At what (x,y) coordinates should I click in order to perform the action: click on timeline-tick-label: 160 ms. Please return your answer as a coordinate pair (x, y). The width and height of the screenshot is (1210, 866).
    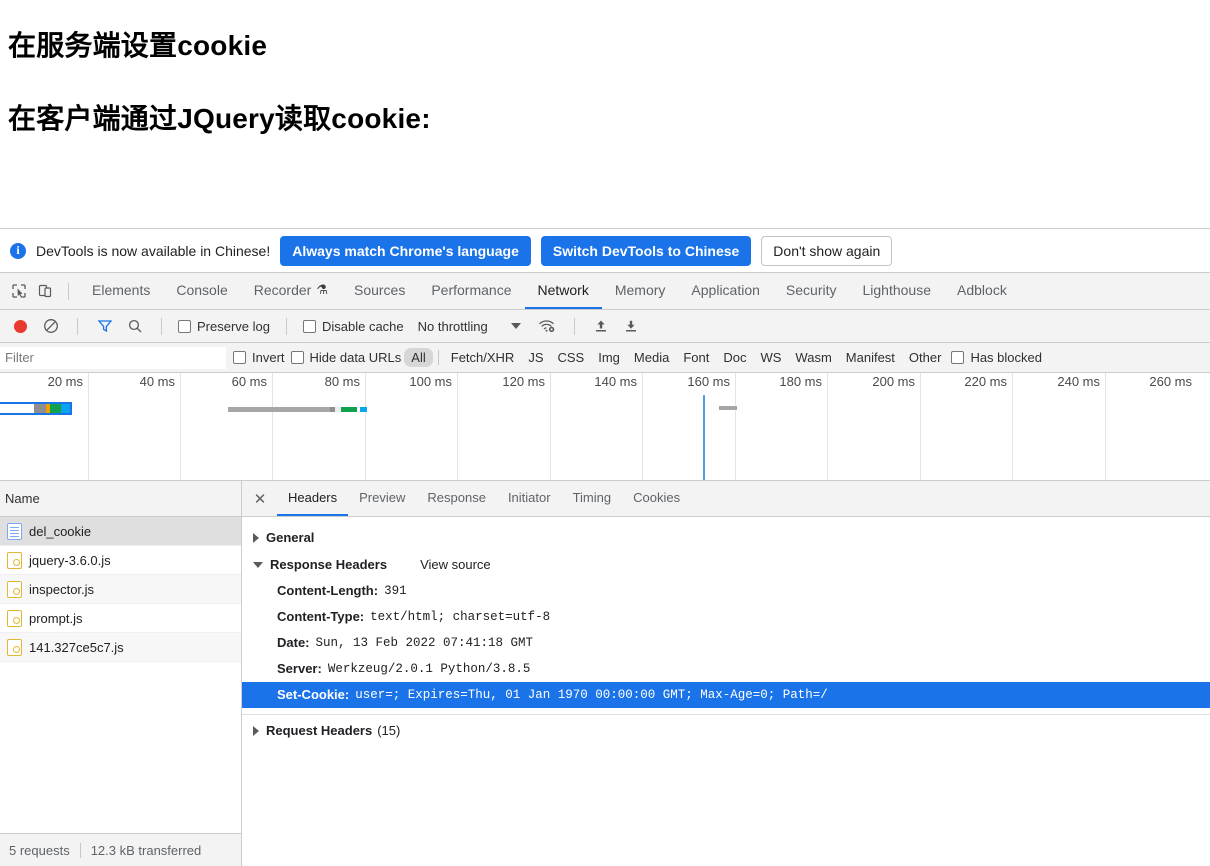
    Looking at the image, I should click on (708, 381).